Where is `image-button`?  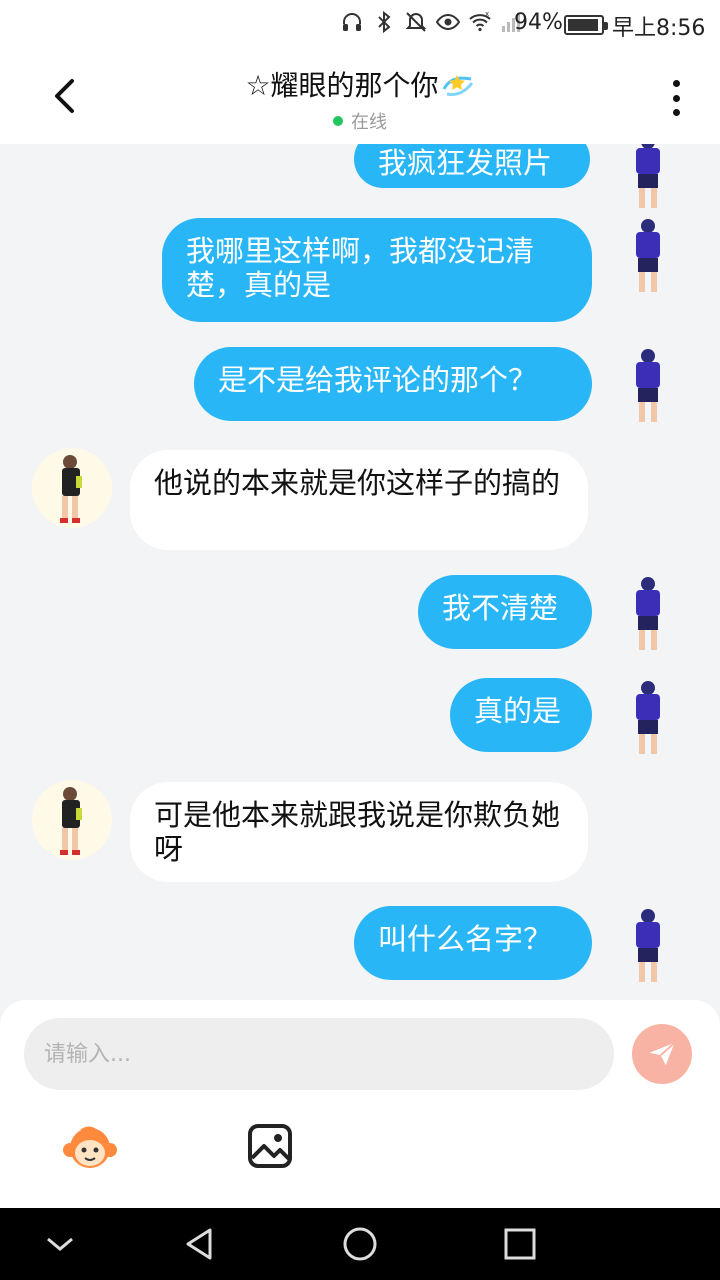 image-button is located at coordinates (272, 1148).